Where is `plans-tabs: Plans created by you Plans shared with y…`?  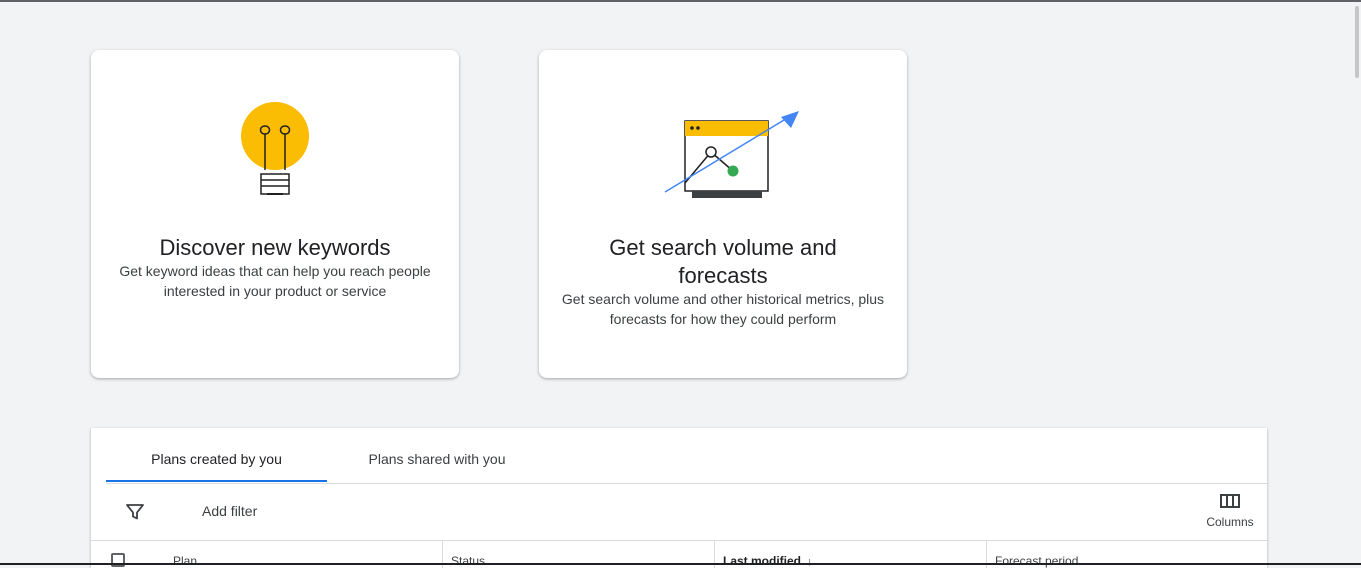 plans-tabs: Plans created by you Plans shared with y… is located at coordinates (686, 456).